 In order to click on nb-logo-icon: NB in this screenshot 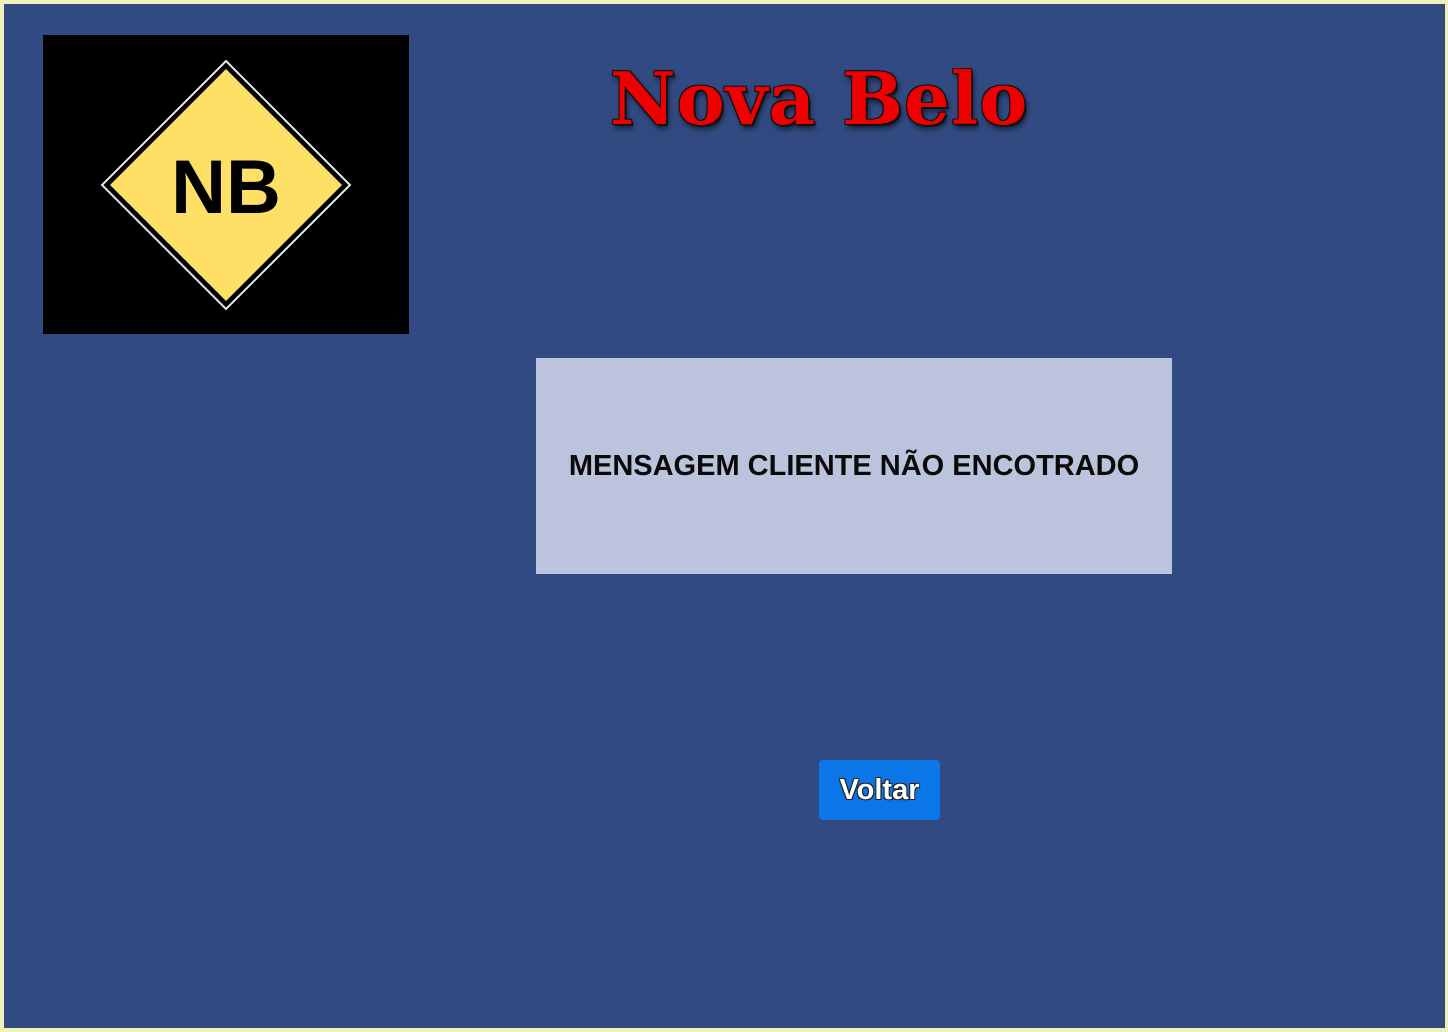, I will do `click(226, 184)`.